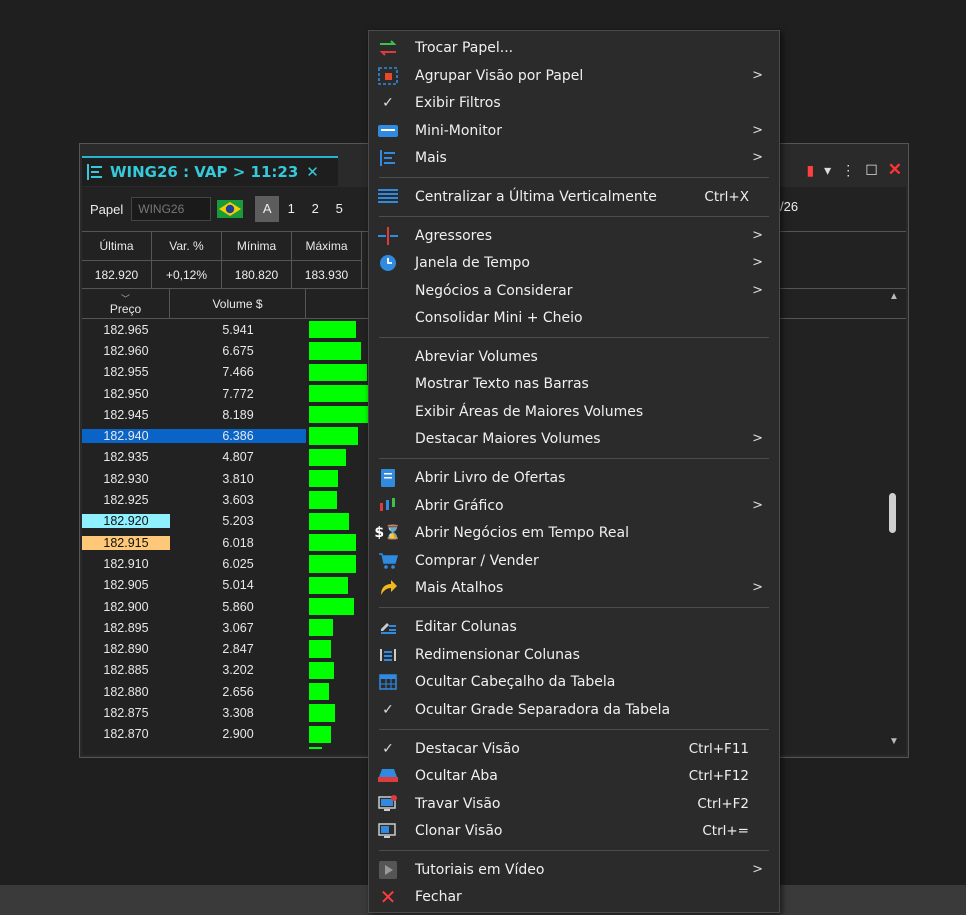 Image resolution: width=966 pixels, height=915 pixels. Describe the element at coordinates (892, 513) in the screenshot. I see `scrollbar-thumb` at that location.